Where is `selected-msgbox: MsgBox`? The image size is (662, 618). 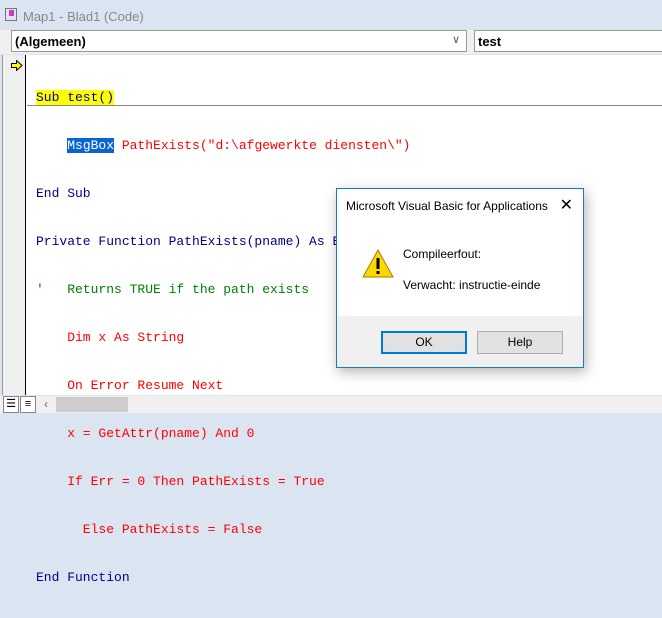 selected-msgbox: MsgBox is located at coordinates (91, 145).